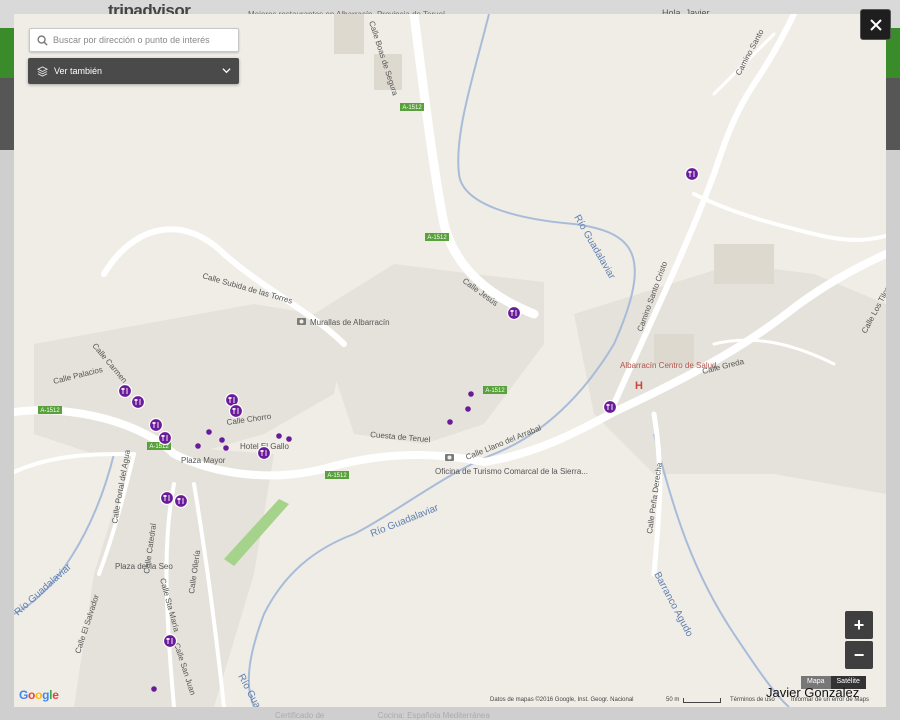 The height and width of the screenshot is (720, 900). Describe the element at coordinates (42, 71) in the screenshot. I see `layers-icon` at that location.